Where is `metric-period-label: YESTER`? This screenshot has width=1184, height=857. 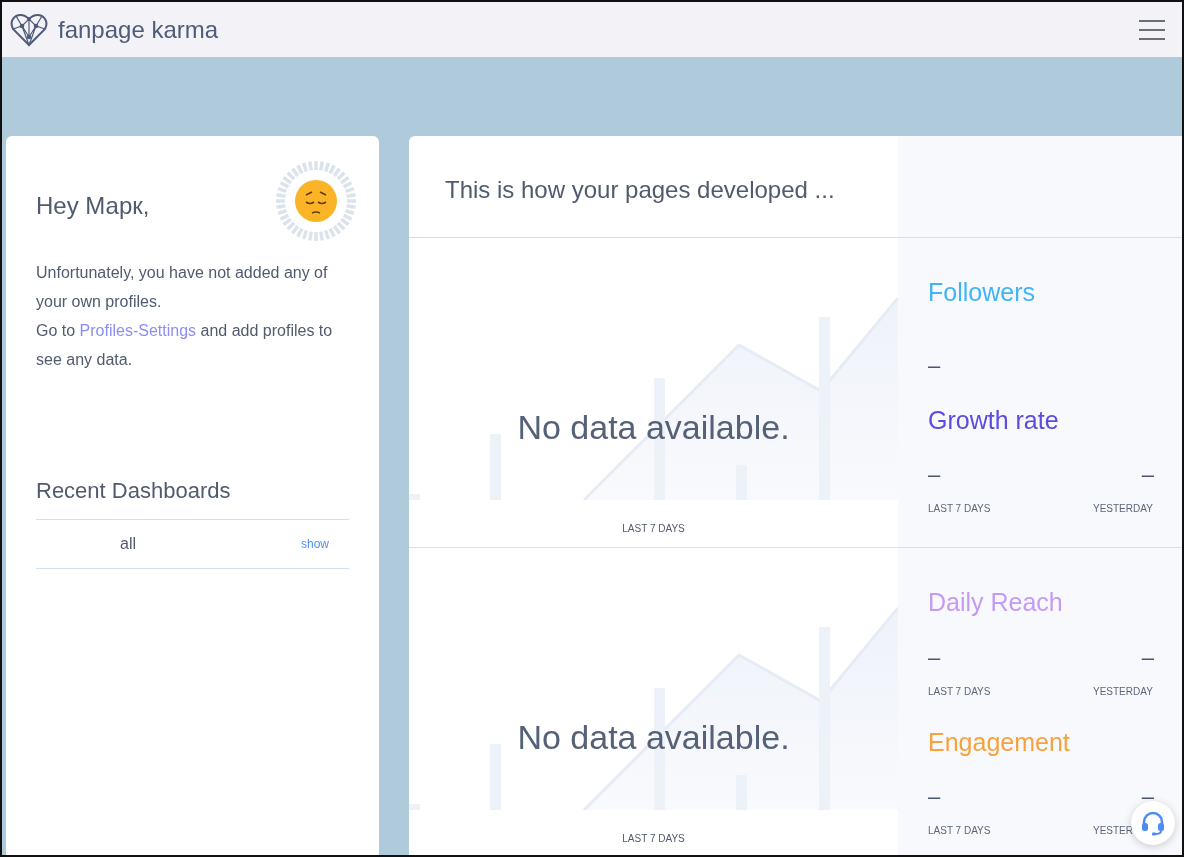 metric-period-label: YESTER is located at coordinates (1113, 830).